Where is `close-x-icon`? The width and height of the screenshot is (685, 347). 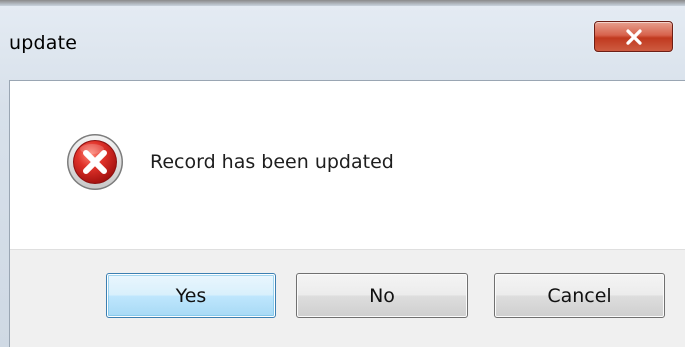
close-x-icon is located at coordinates (633, 36).